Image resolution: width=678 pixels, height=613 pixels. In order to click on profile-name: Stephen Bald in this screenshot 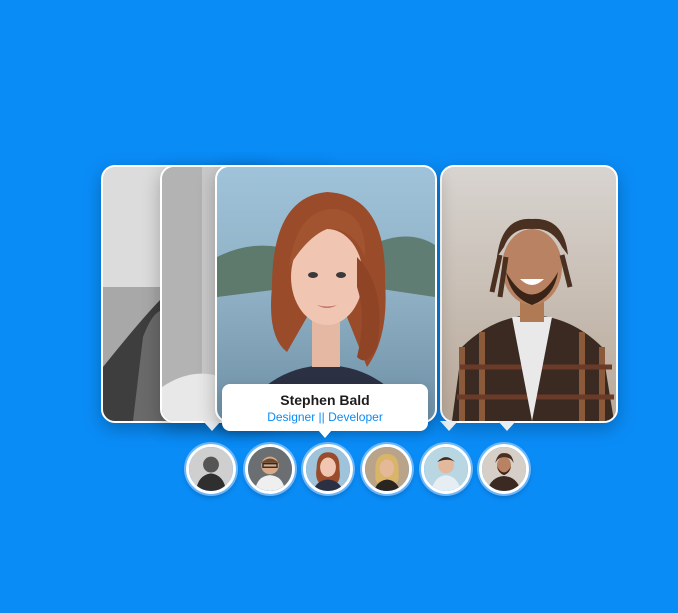, I will do `click(325, 400)`.